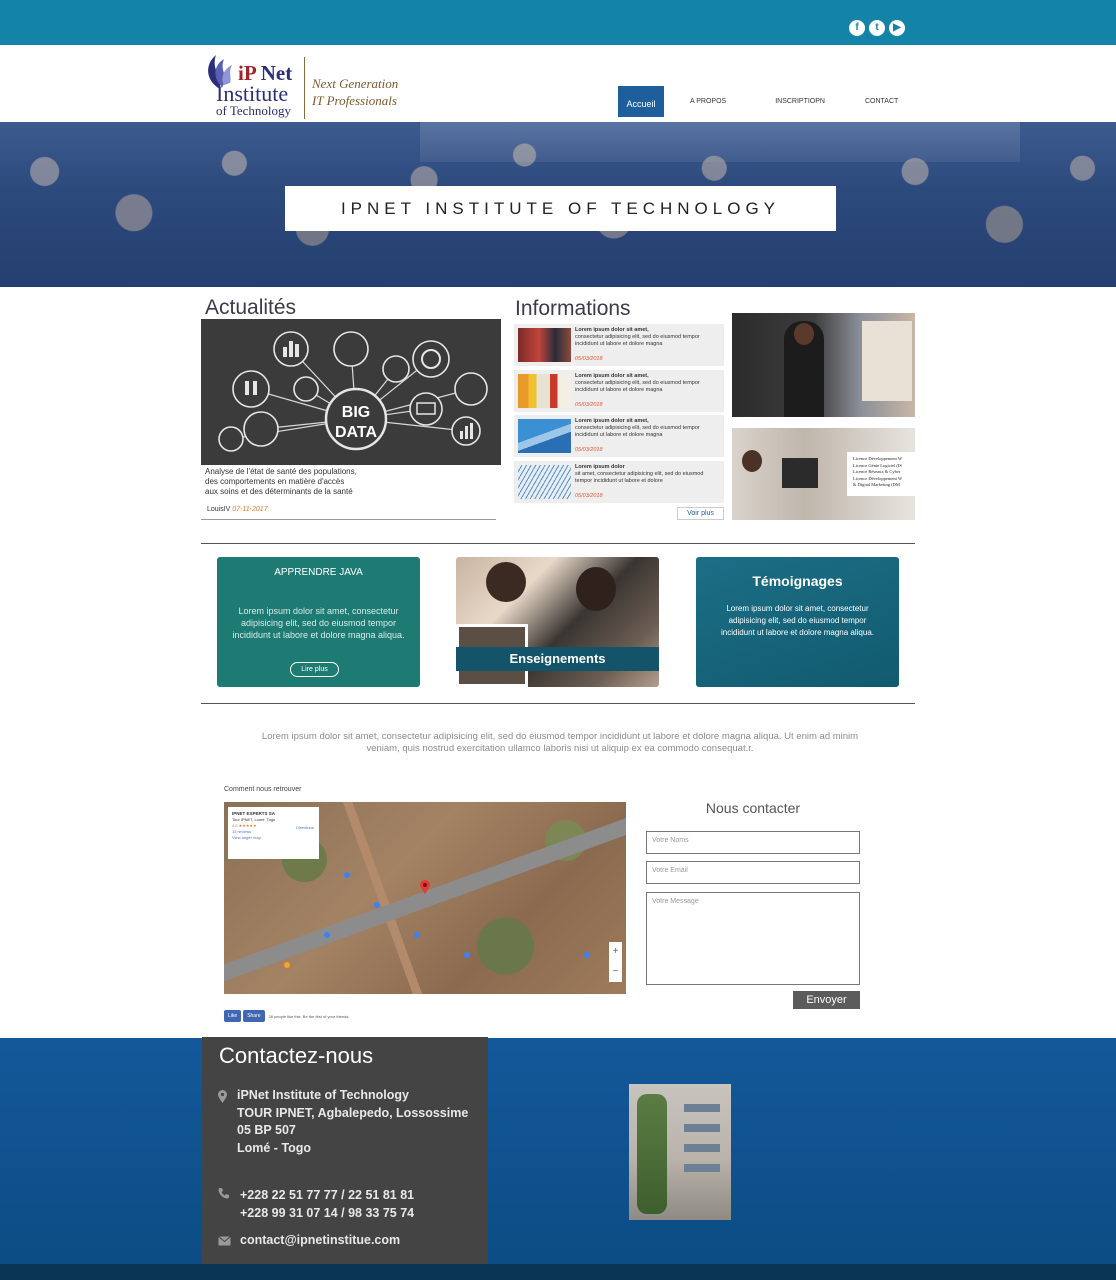 The width and height of the screenshot is (1116, 1280). I want to click on top-bar: f t ▶, so click(558, 22).